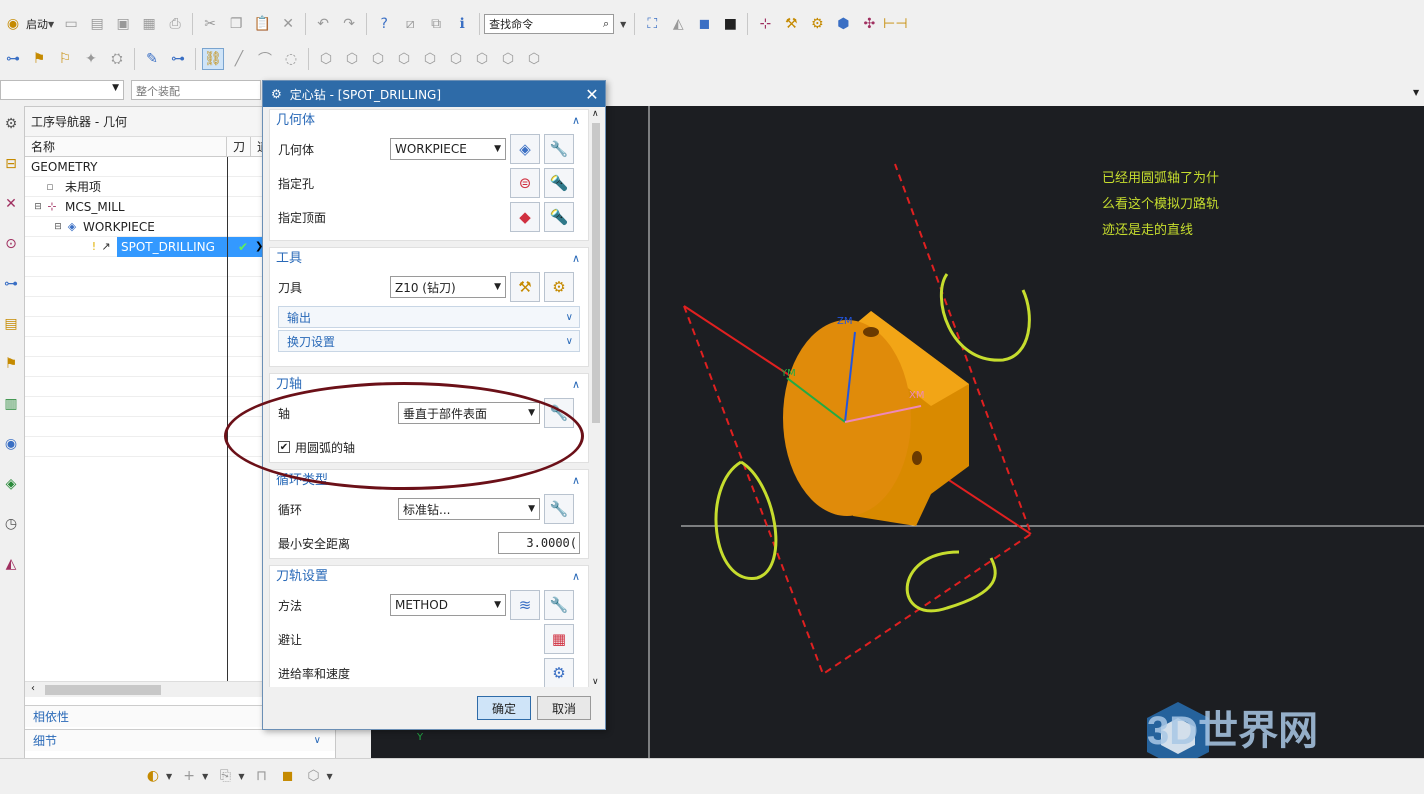 Image resolution: width=1424 pixels, height=794 pixels. I want to click on analysis-icon: ⚙, so click(817, 24).